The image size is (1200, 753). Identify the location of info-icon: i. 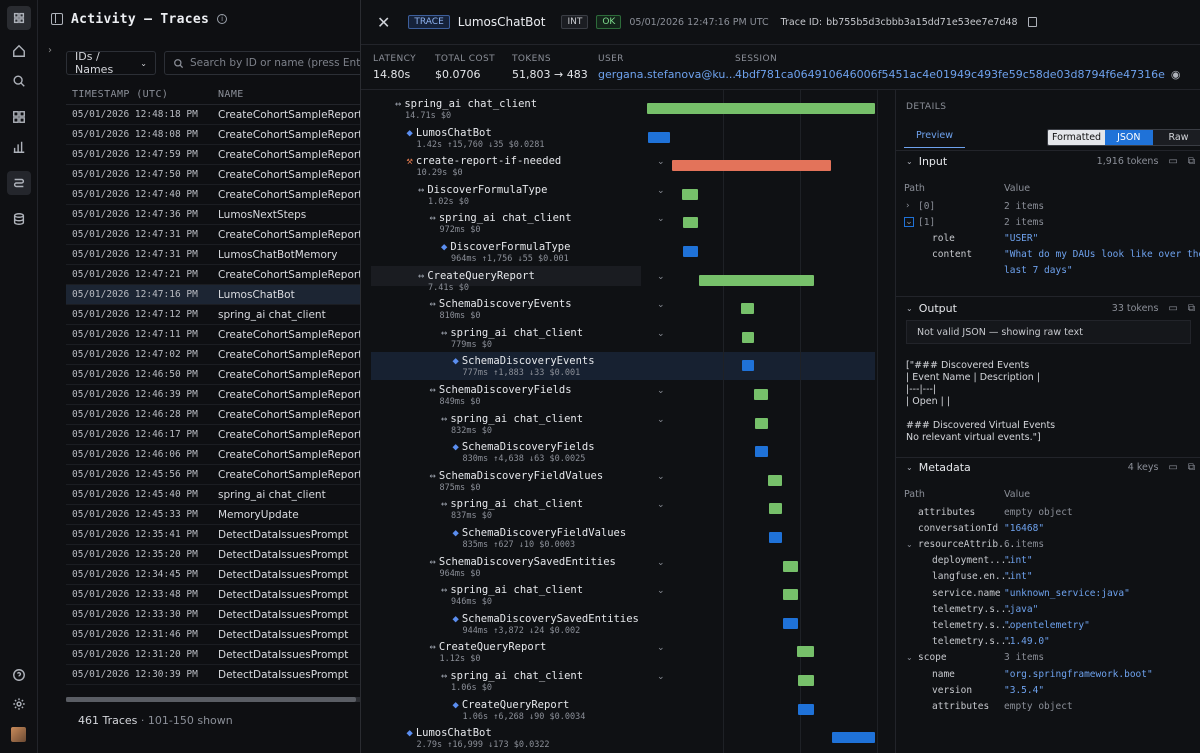
(222, 19).